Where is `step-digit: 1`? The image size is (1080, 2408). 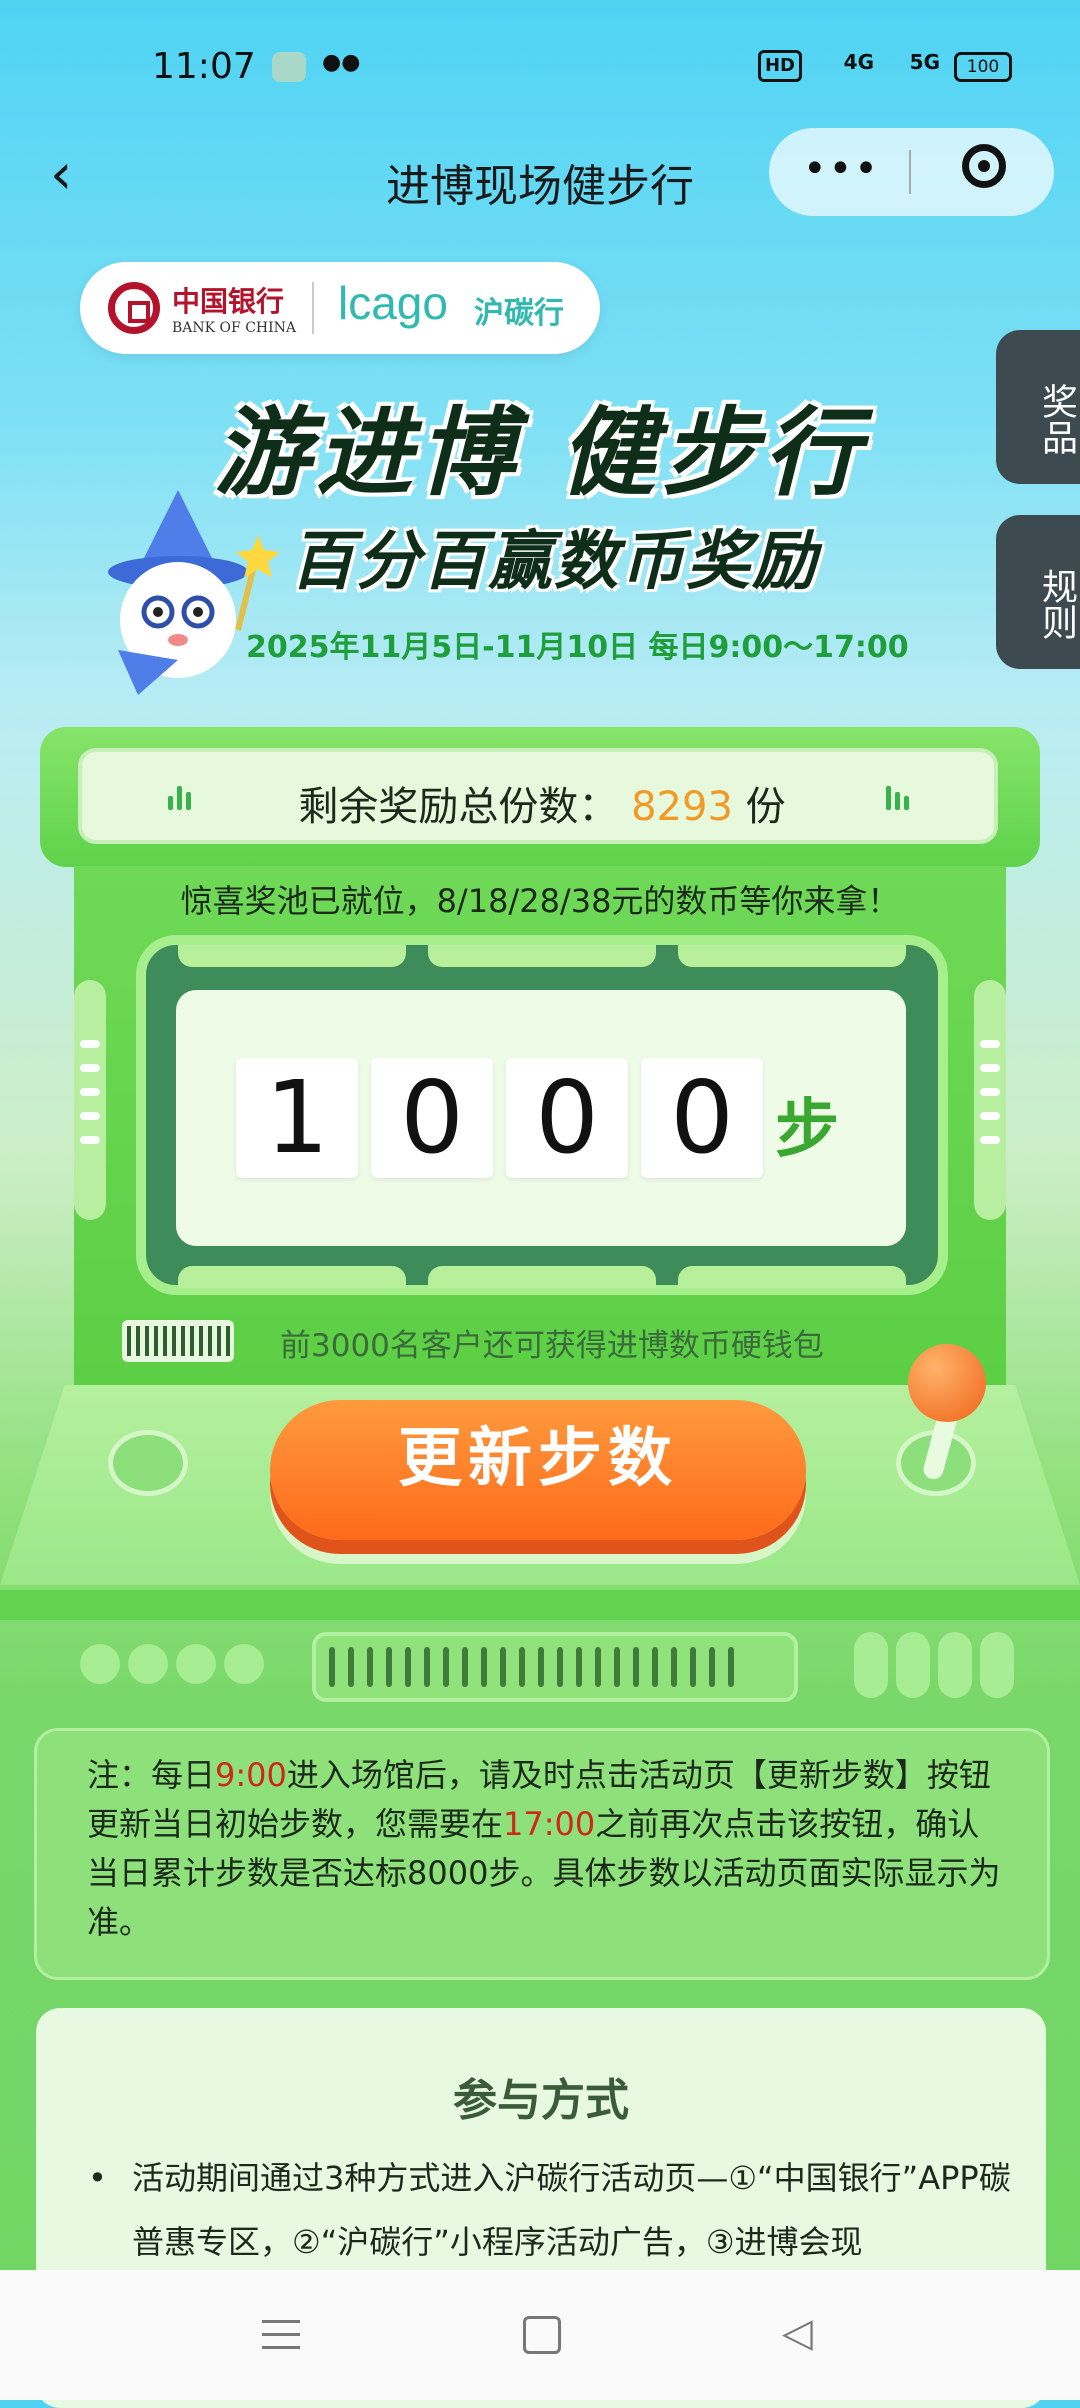
step-digit: 1 is located at coordinates (297, 1118).